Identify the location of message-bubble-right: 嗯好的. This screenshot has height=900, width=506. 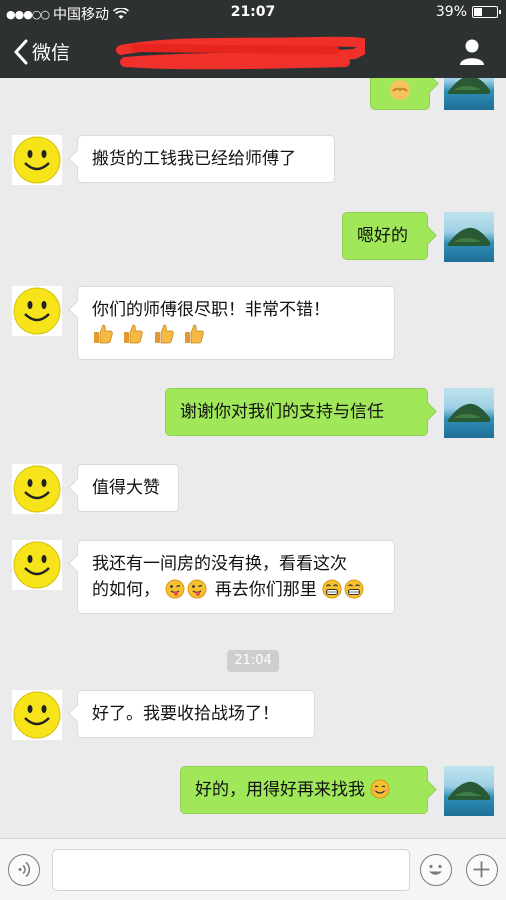
(385, 236).